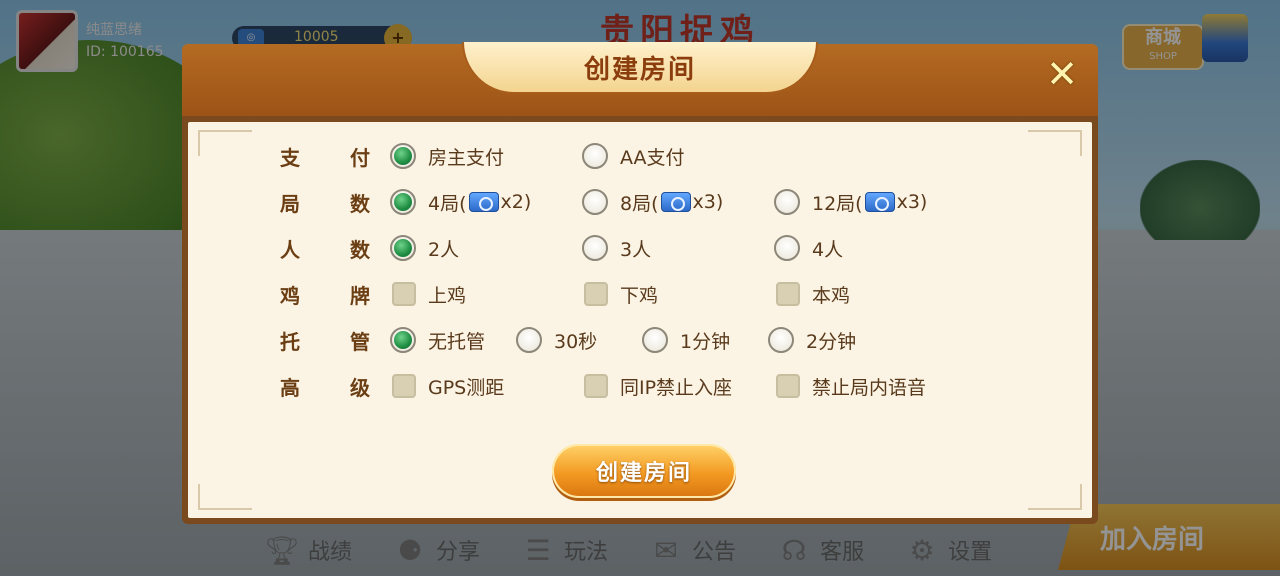 The image size is (1280, 576). I want to click on option-label: 房主支付, so click(466, 157).